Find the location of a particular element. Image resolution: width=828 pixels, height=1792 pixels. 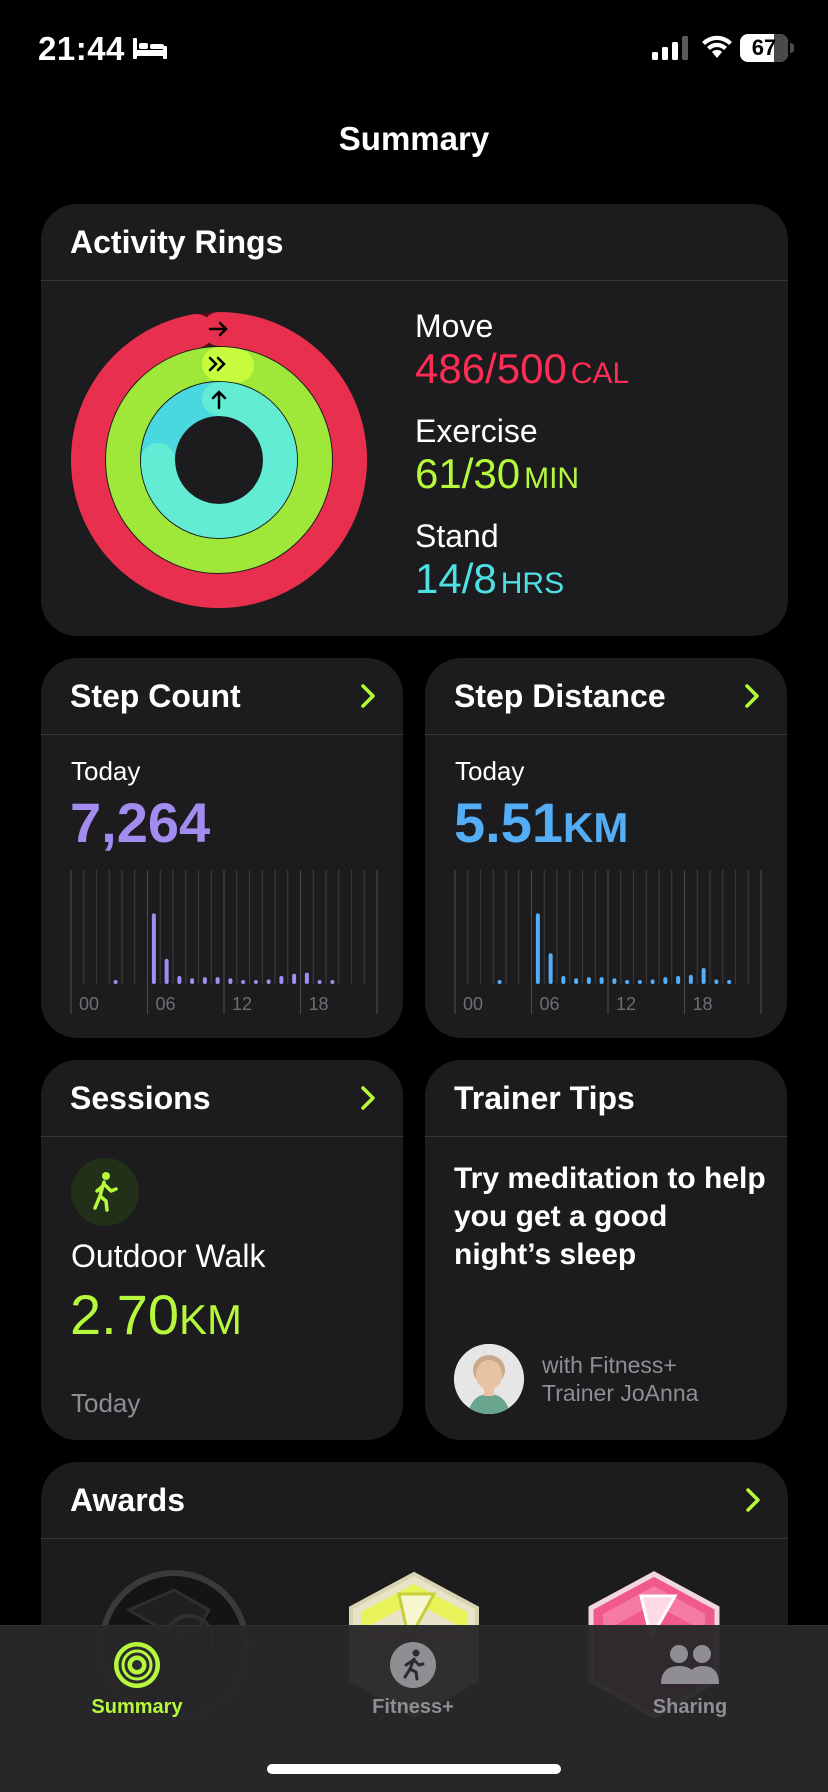

exercise-unit: MIN is located at coordinates (552, 478).